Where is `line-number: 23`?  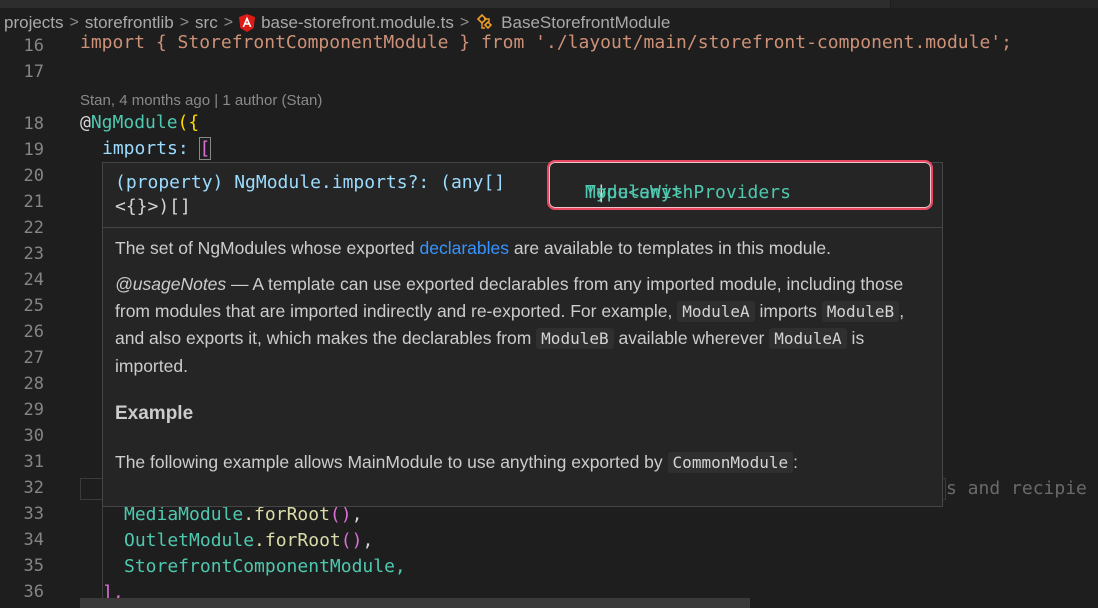 line-number: 23 is located at coordinates (33, 254).